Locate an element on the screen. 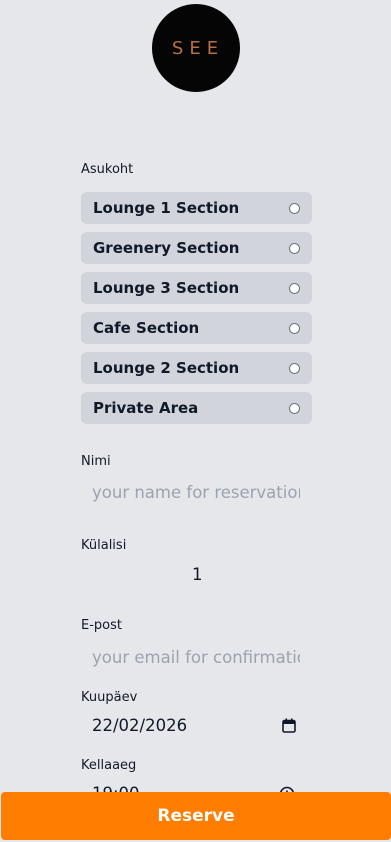  email-label: E-post is located at coordinates (101, 625).